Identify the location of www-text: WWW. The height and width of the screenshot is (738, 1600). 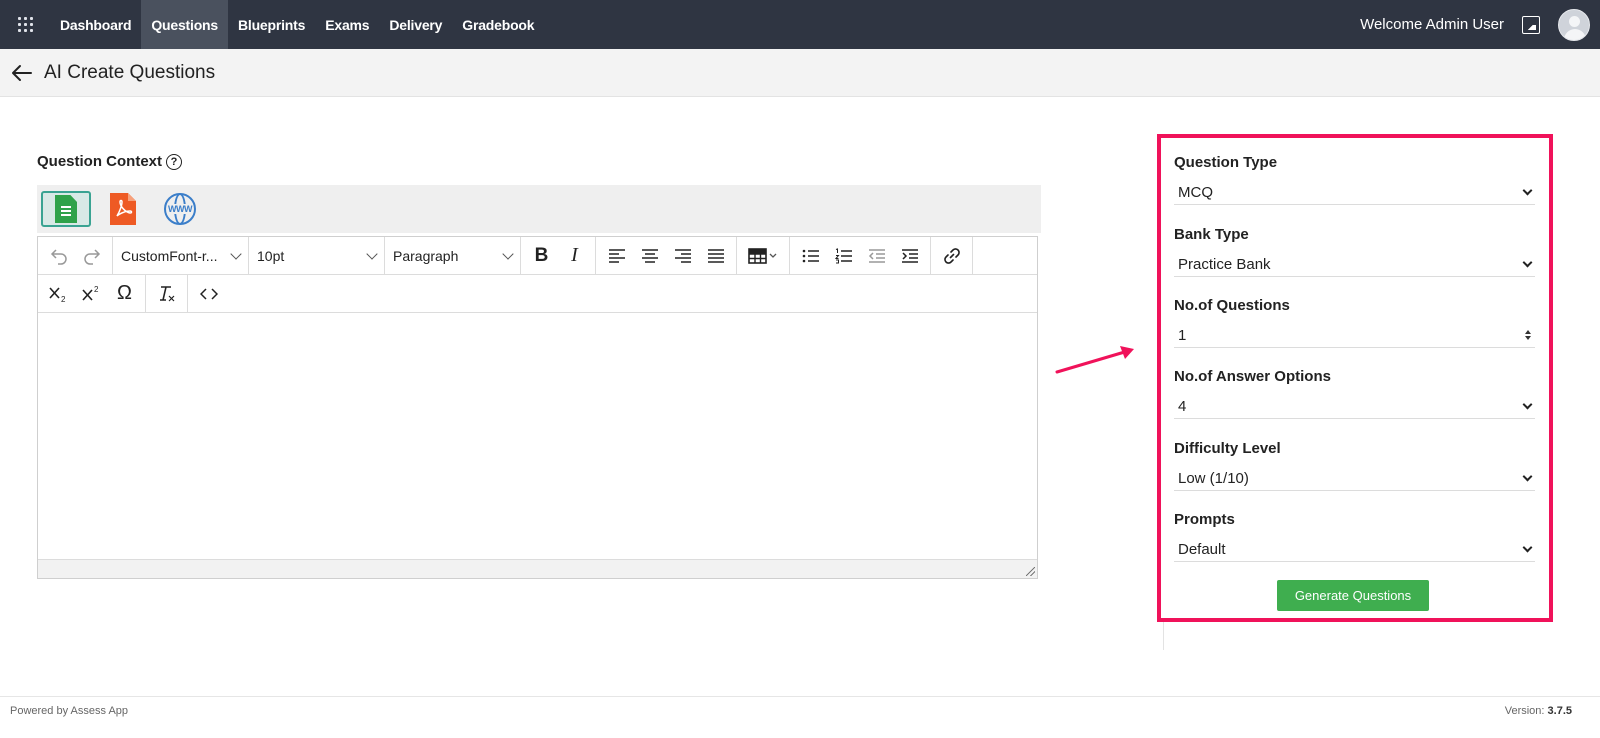
(180, 209).